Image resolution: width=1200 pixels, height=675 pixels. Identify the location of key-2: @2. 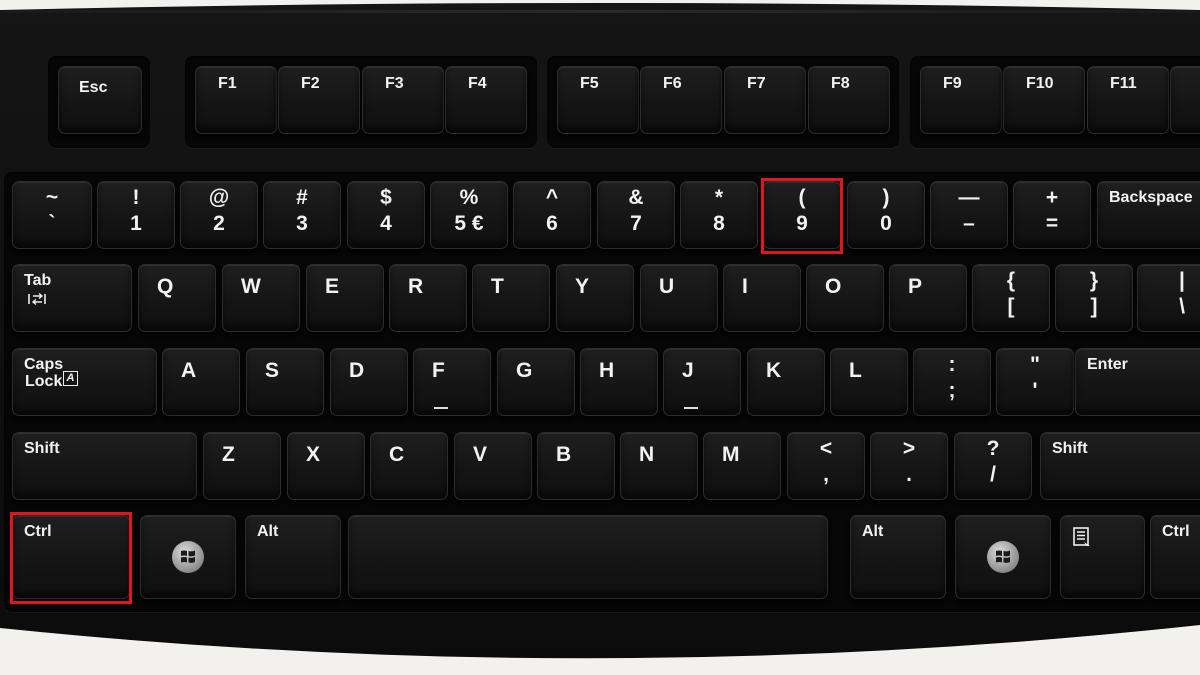
(219, 215).